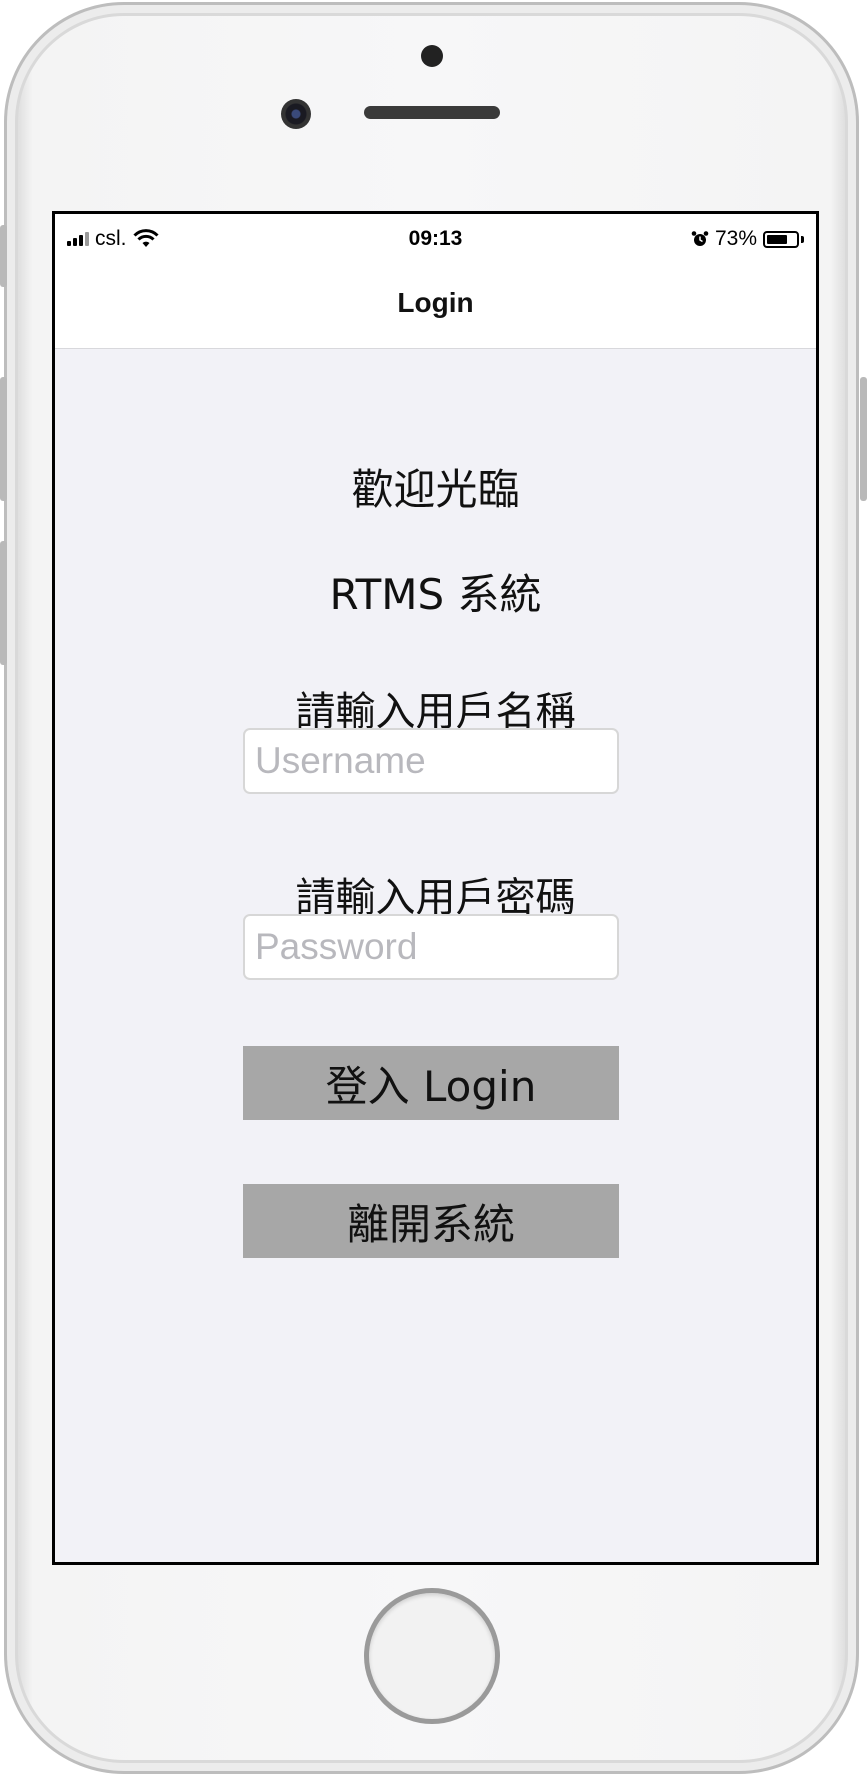 The height and width of the screenshot is (1780, 867). What do you see at coordinates (432, 112) in the screenshot?
I see `earpiece-speaker` at bounding box center [432, 112].